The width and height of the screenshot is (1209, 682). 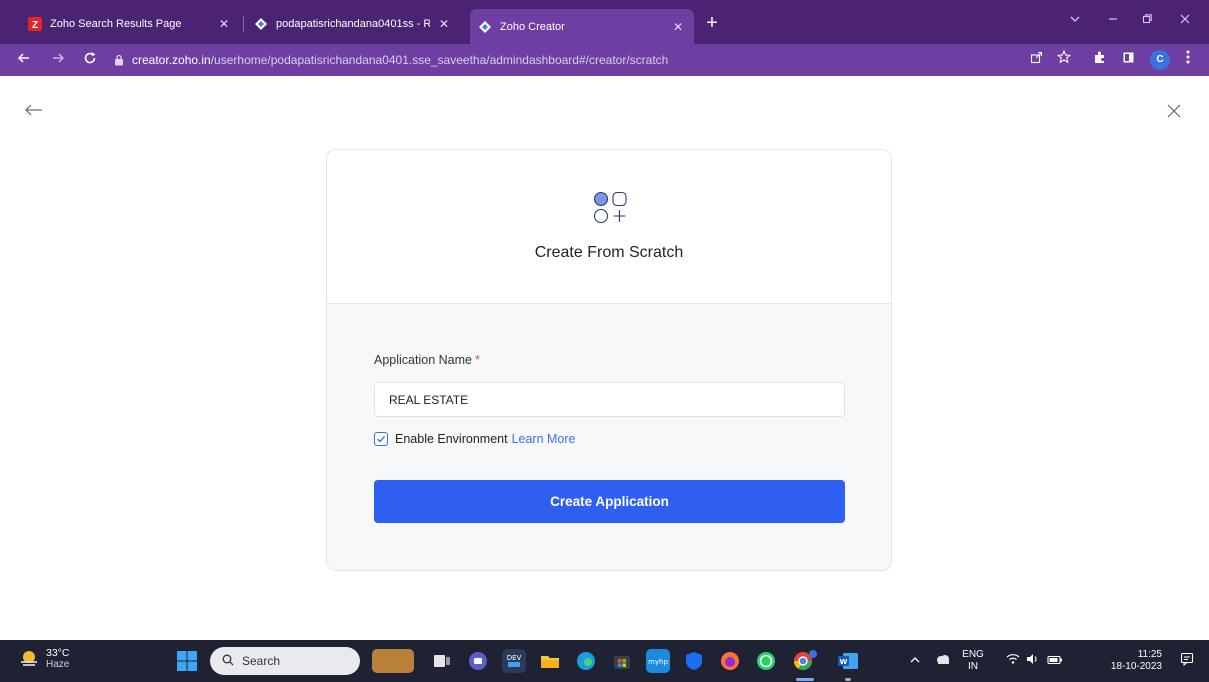 What do you see at coordinates (514, 658) in the screenshot?
I see `svg-text: DEV` at bounding box center [514, 658].